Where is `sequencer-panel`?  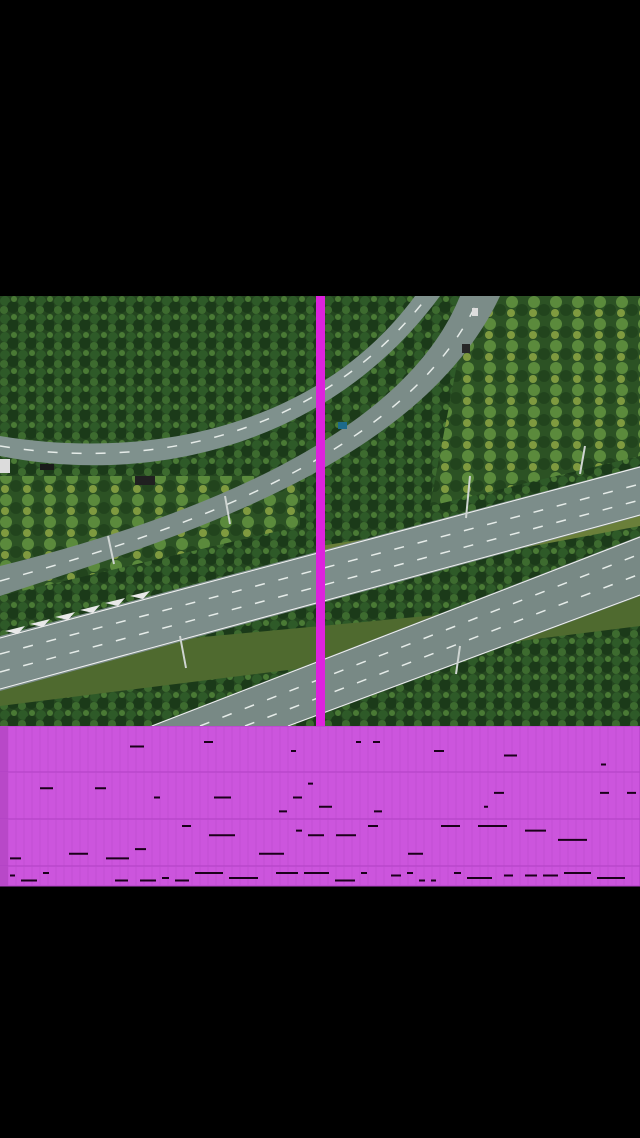
sequencer-panel is located at coordinates (320, 806).